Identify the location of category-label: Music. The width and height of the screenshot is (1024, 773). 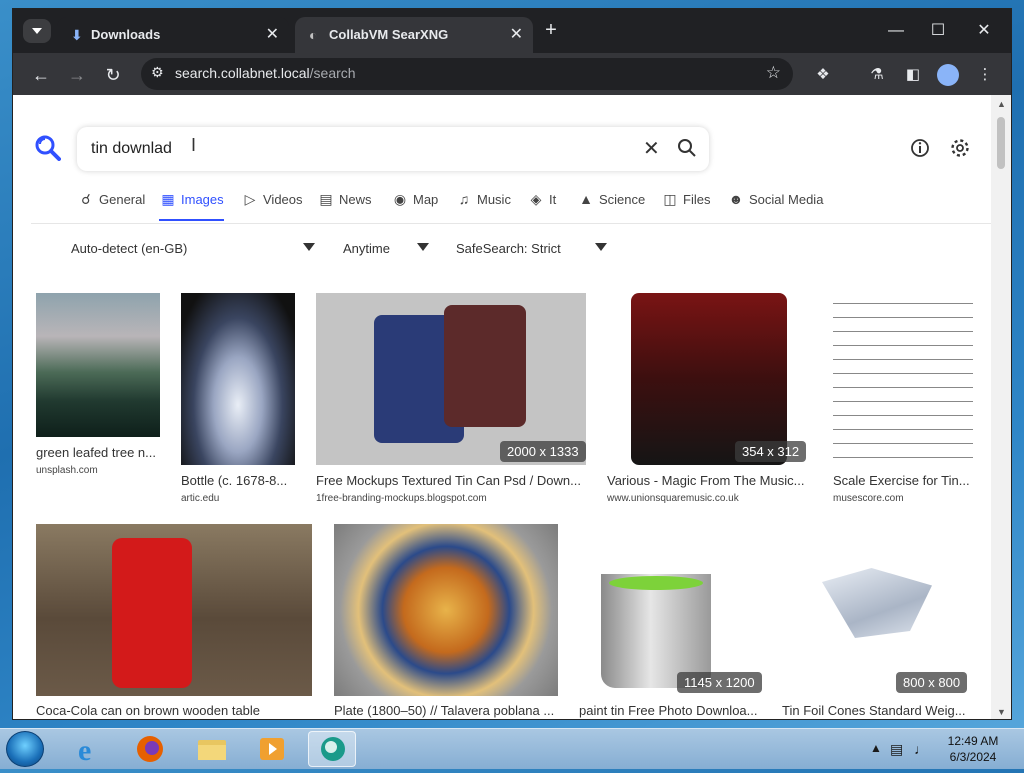
(494, 199).